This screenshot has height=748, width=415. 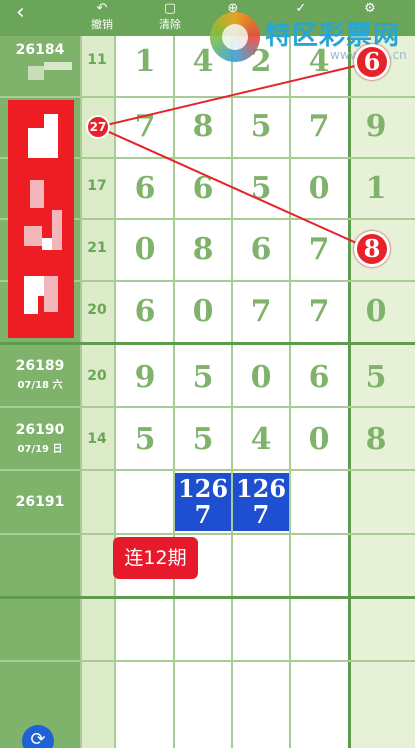 What do you see at coordinates (372, 249) in the screenshot?
I see `digit-marker-circle: 8` at bounding box center [372, 249].